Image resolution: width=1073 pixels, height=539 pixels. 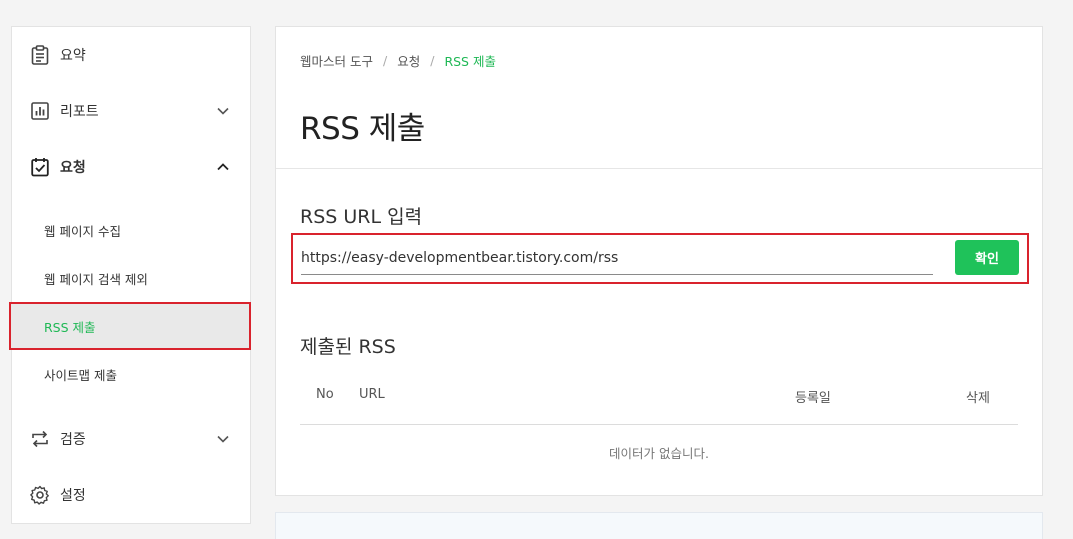 I want to click on sidebar-item-label: 설정, so click(x=73, y=496).